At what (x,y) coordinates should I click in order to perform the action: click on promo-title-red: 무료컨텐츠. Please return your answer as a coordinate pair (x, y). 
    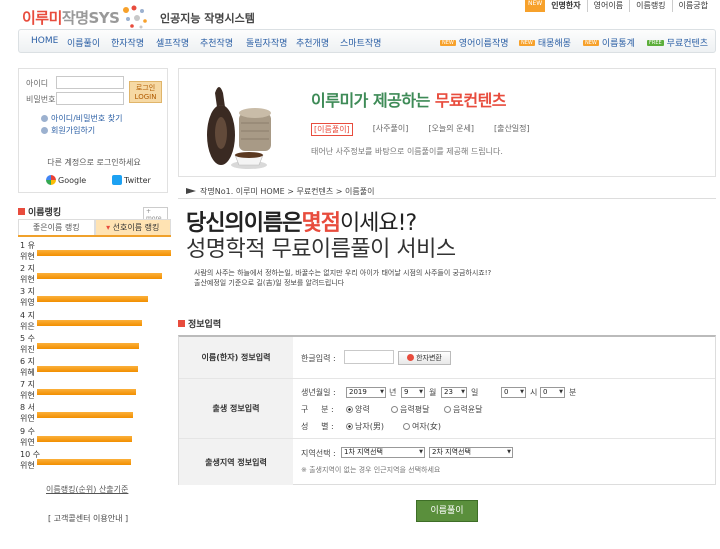
    Looking at the image, I should click on (470, 100).